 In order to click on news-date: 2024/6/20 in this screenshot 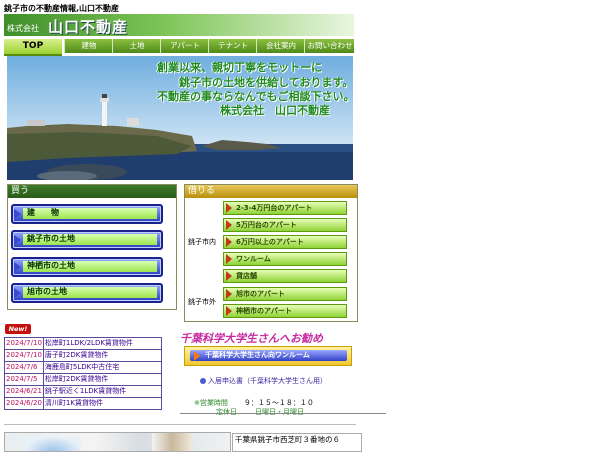, I will do `click(24, 403)`.